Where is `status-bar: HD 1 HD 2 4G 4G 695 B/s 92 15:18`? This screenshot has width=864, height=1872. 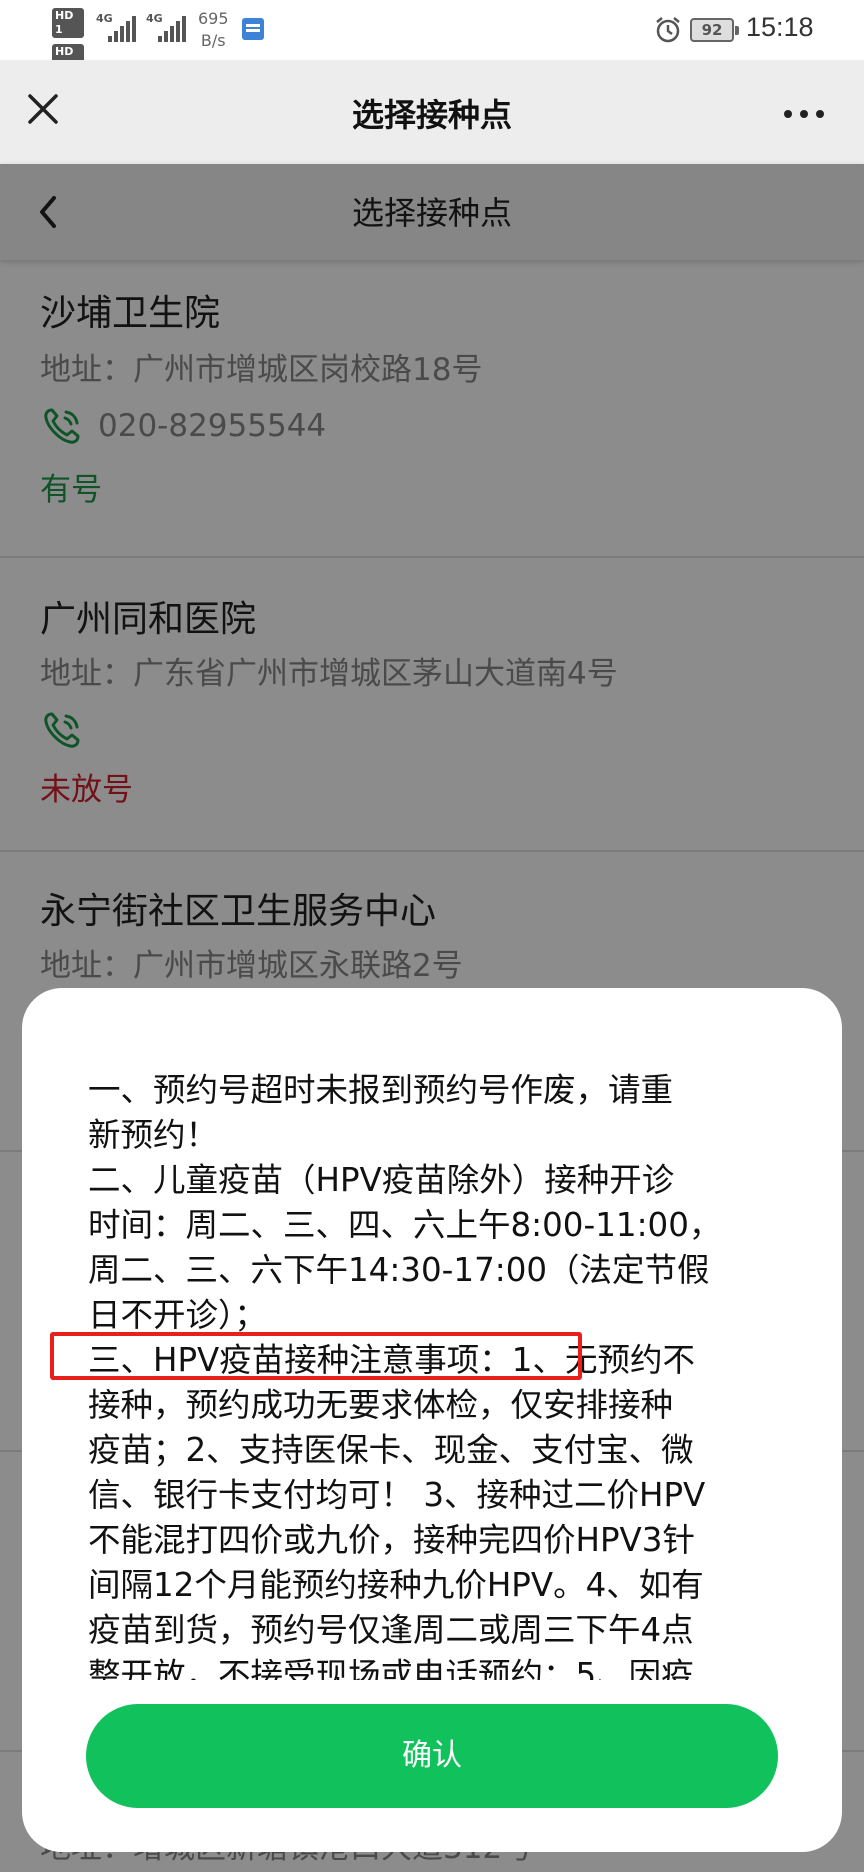
status-bar: HD 1 HD 2 4G 4G 695 B/s 92 15:18 is located at coordinates (432, 37).